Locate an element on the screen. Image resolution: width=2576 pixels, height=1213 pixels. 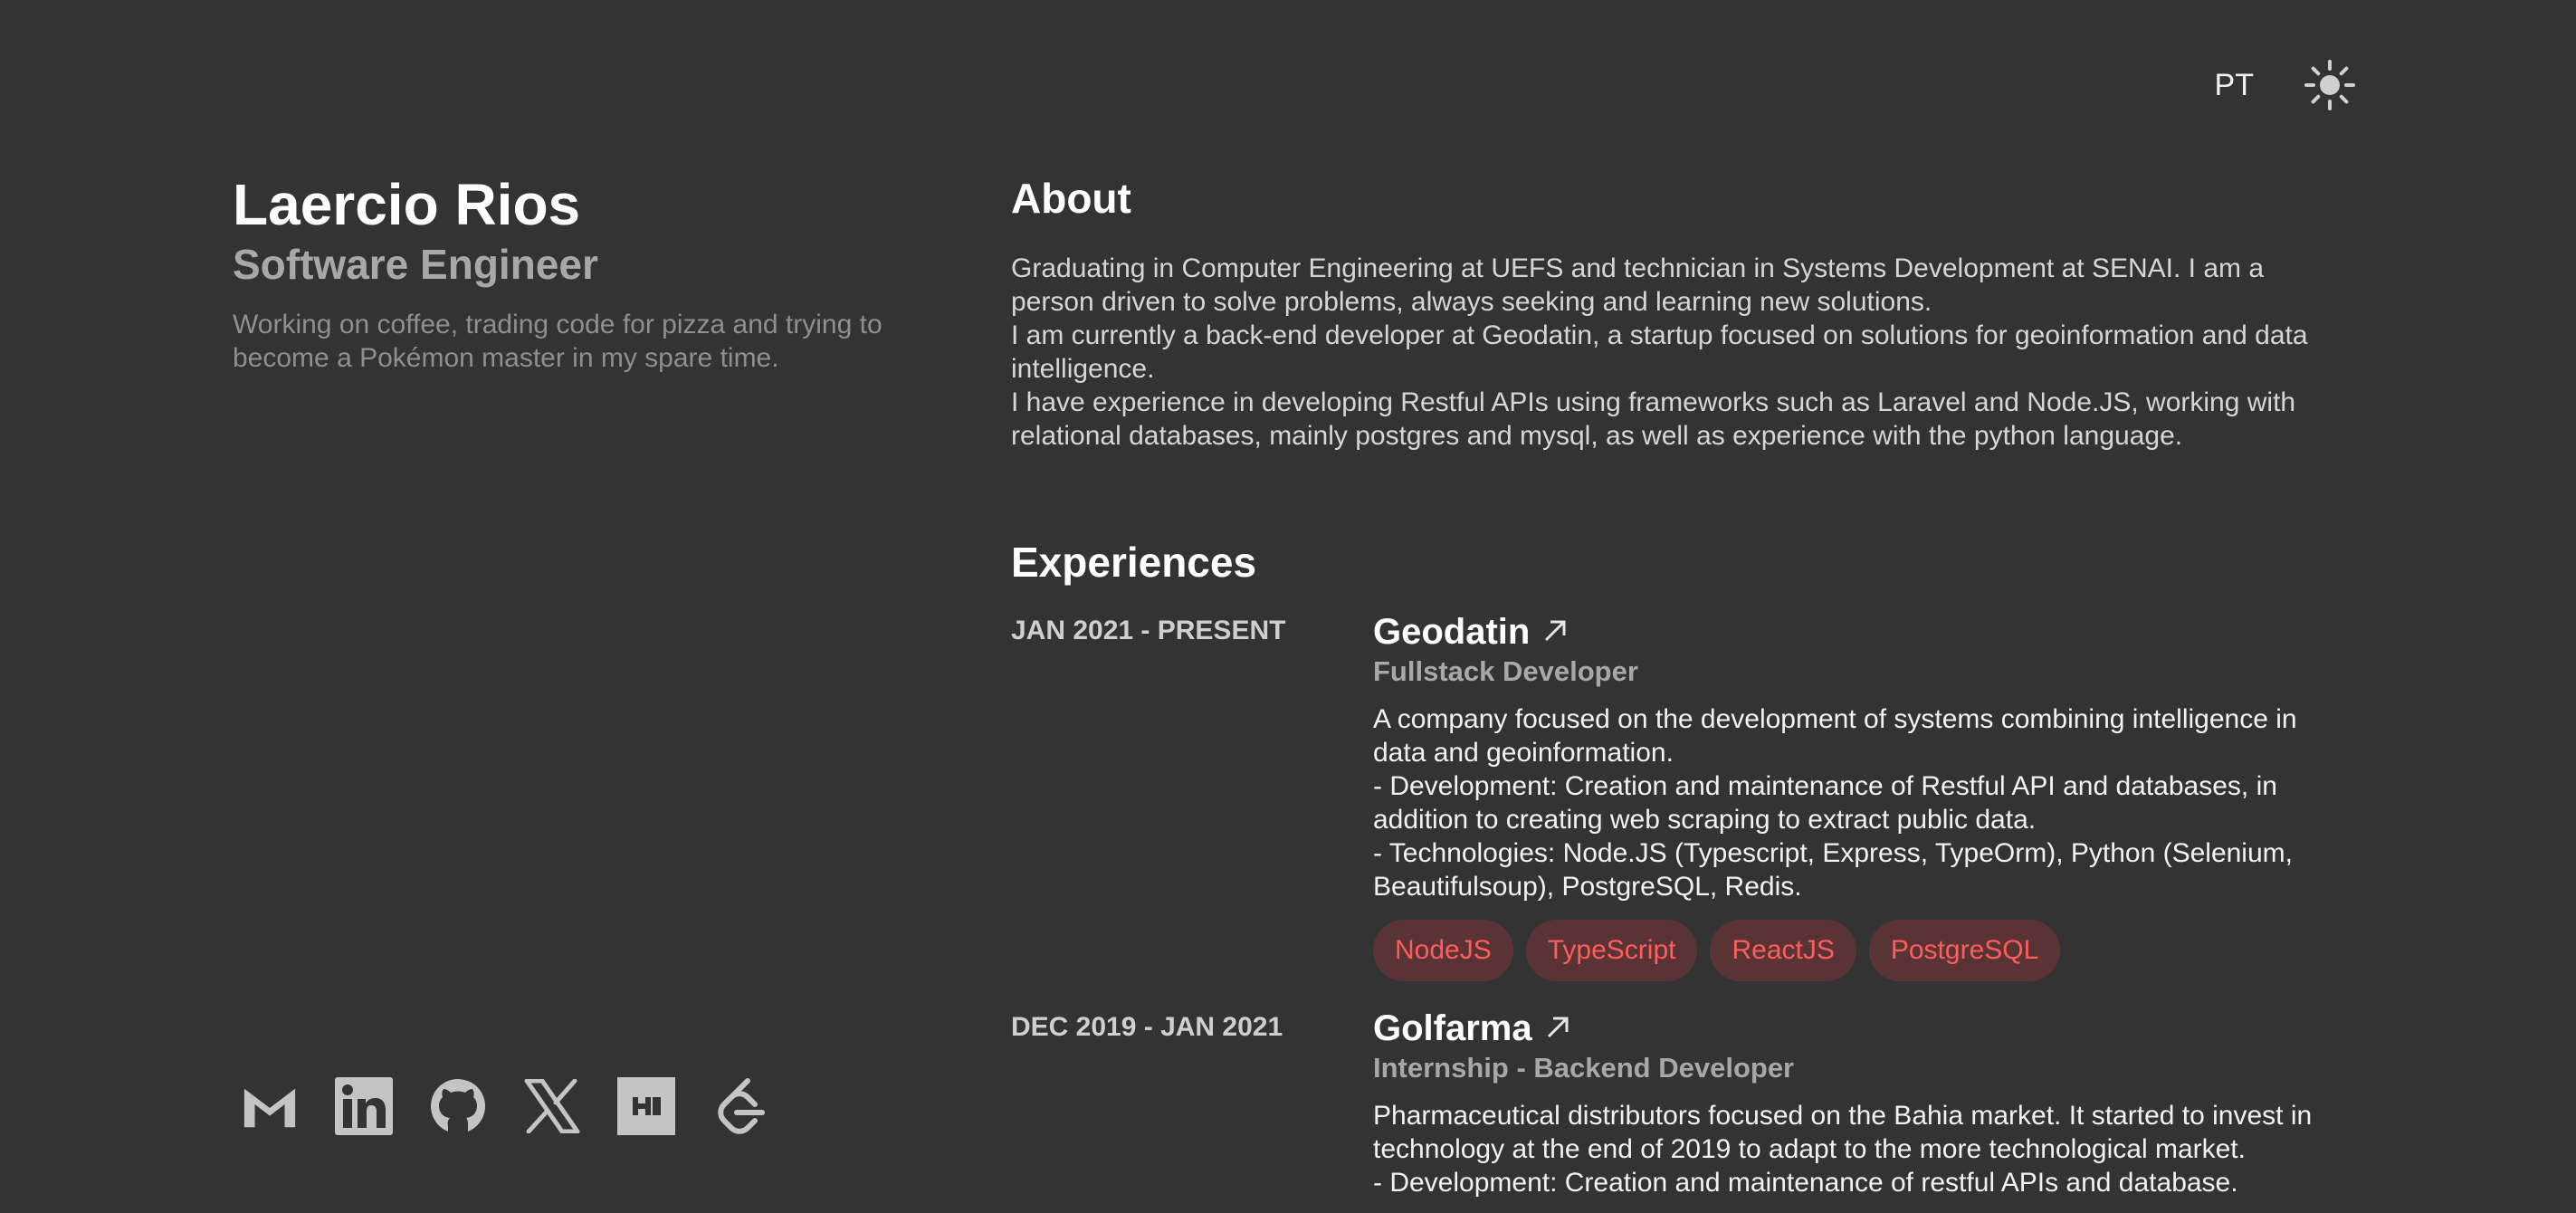
tech-tags: NodeJS TypeScript ReactJS PostgreSQL is located at coordinates (1862, 950).